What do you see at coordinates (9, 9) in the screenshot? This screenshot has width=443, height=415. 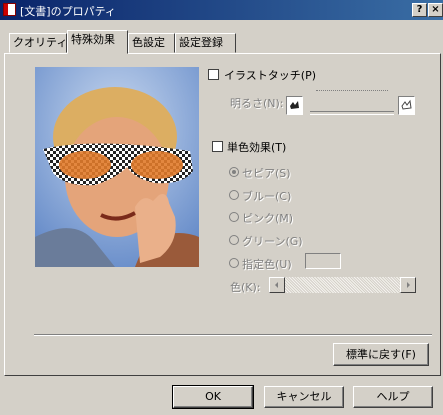 I see `app-icon` at bounding box center [9, 9].